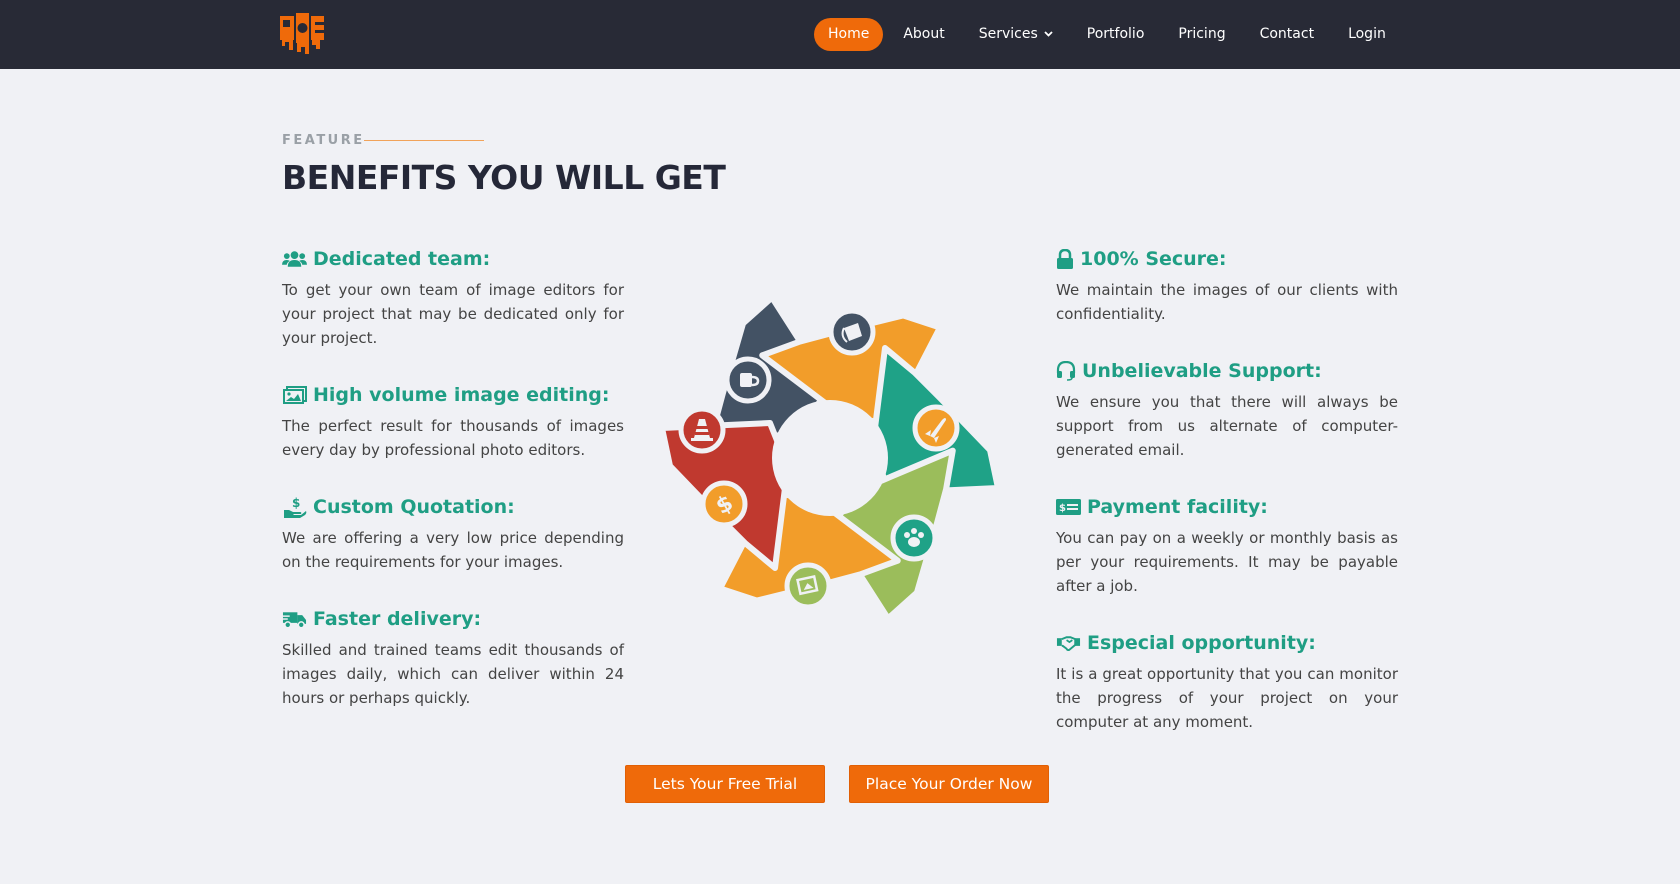  I want to click on nav-login: Login, so click(1367, 34).